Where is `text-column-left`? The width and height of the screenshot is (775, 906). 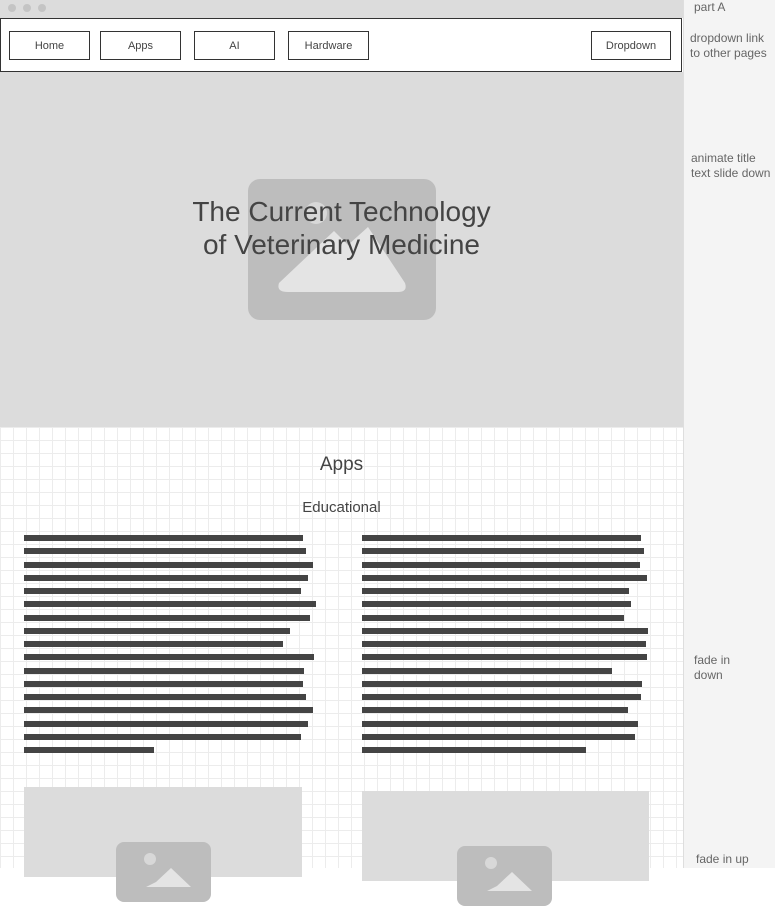 text-column-left is located at coordinates (170, 647).